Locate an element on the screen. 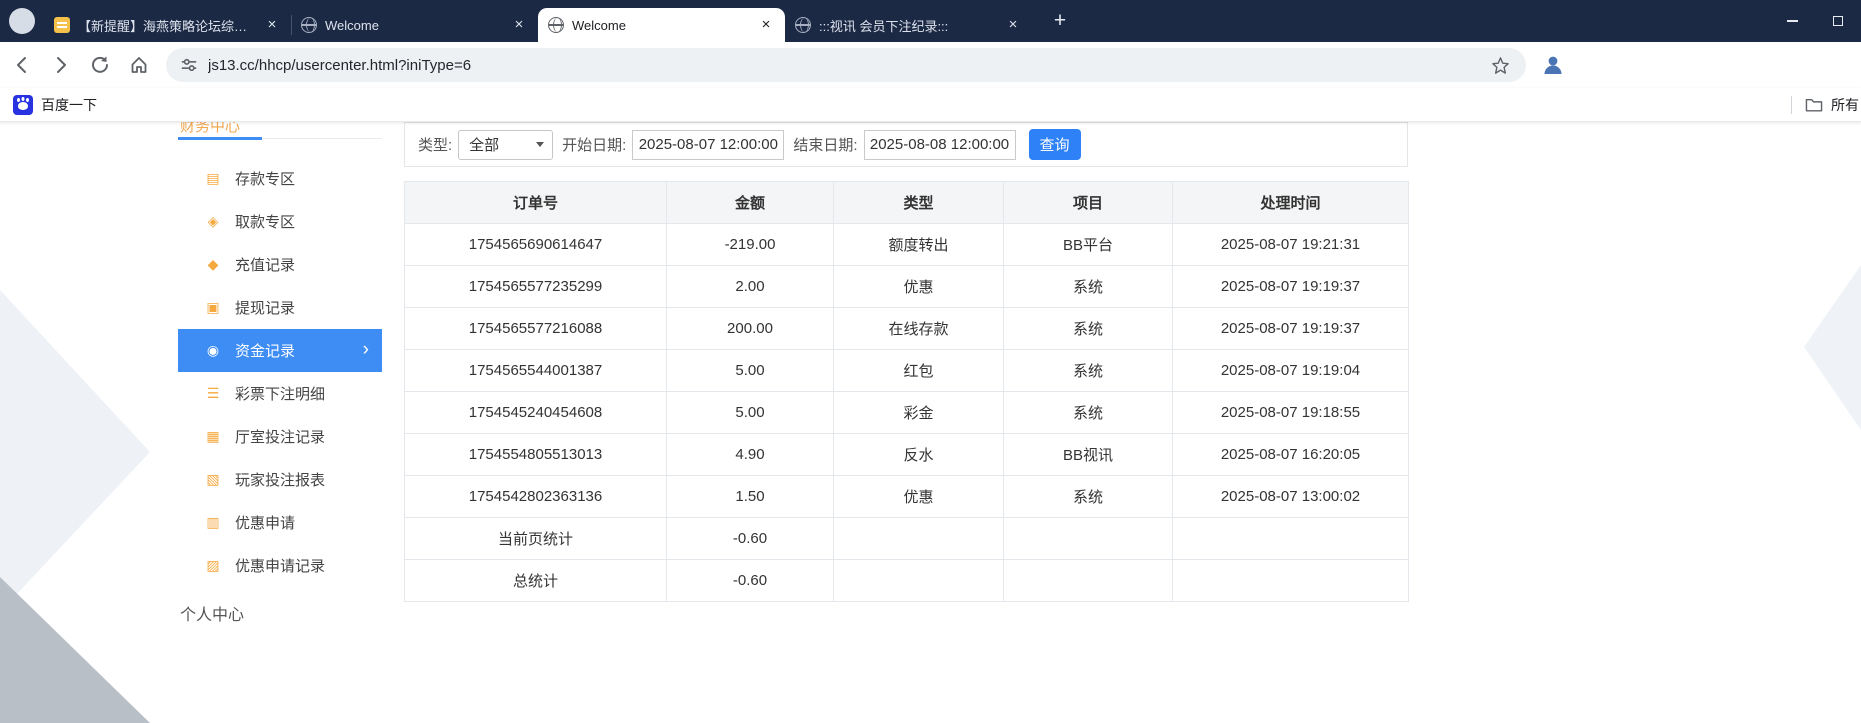 The width and height of the screenshot is (1861, 723). bookmark-star-button is located at coordinates (1500, 65).